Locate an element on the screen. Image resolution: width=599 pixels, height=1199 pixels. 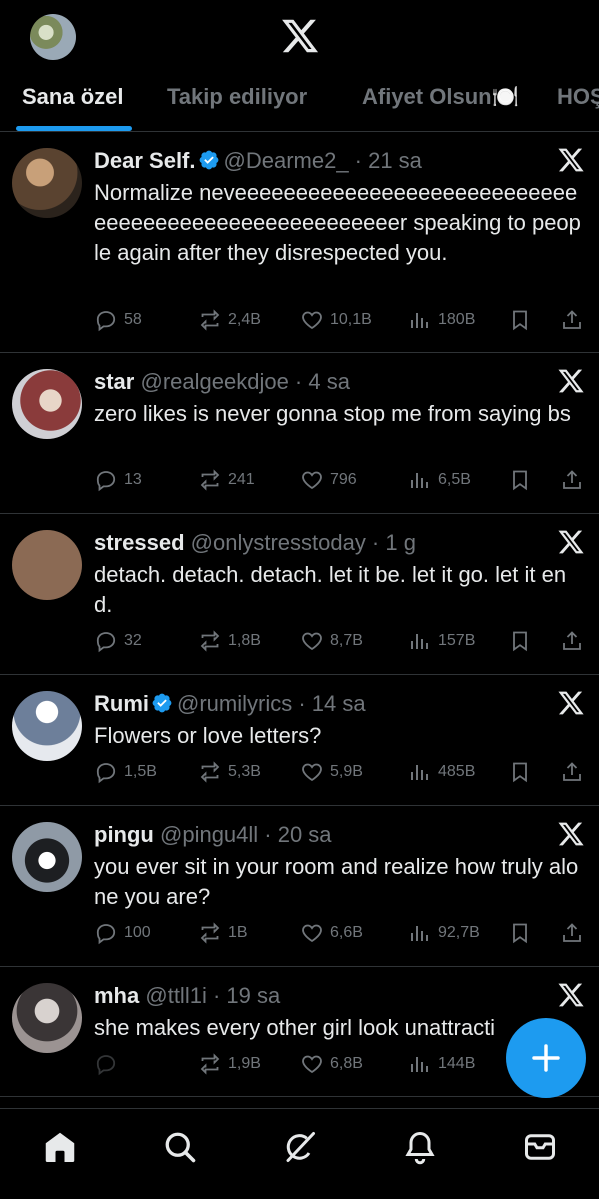
views-button: 92,7B is located at coordinates (444, 933).